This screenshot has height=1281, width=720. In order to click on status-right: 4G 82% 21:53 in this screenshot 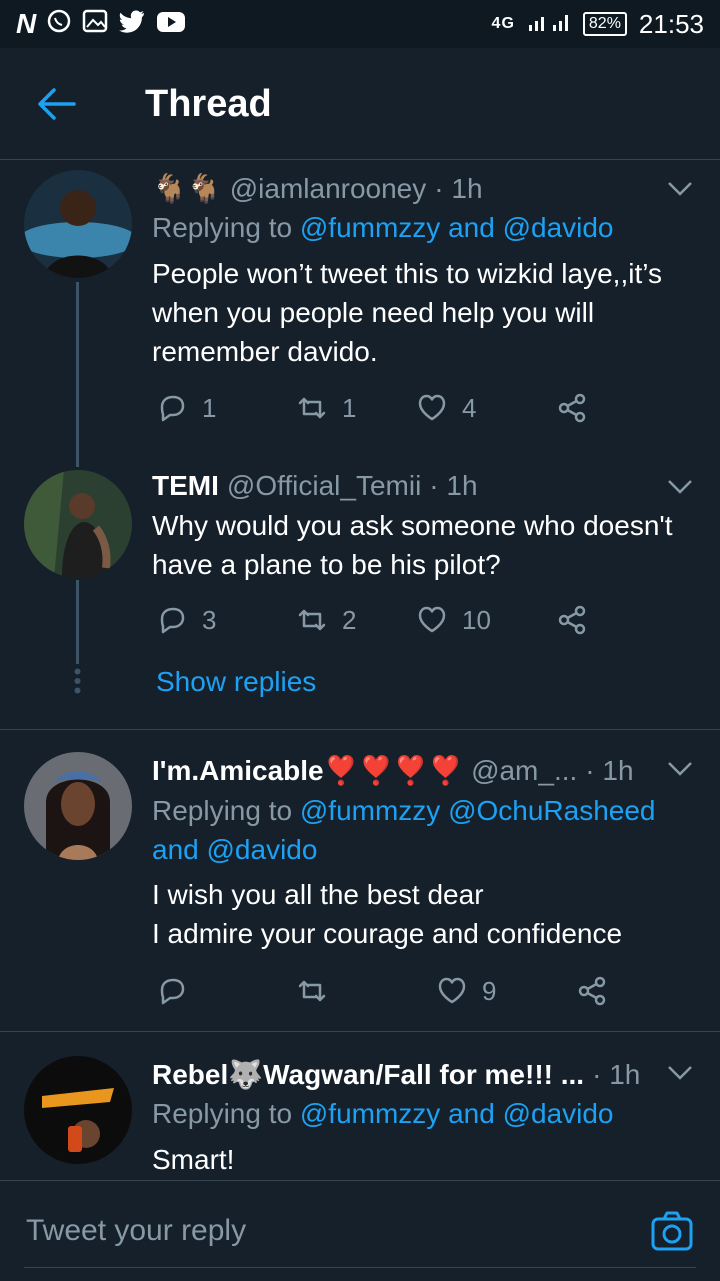, I will do `click(598, 24)`.